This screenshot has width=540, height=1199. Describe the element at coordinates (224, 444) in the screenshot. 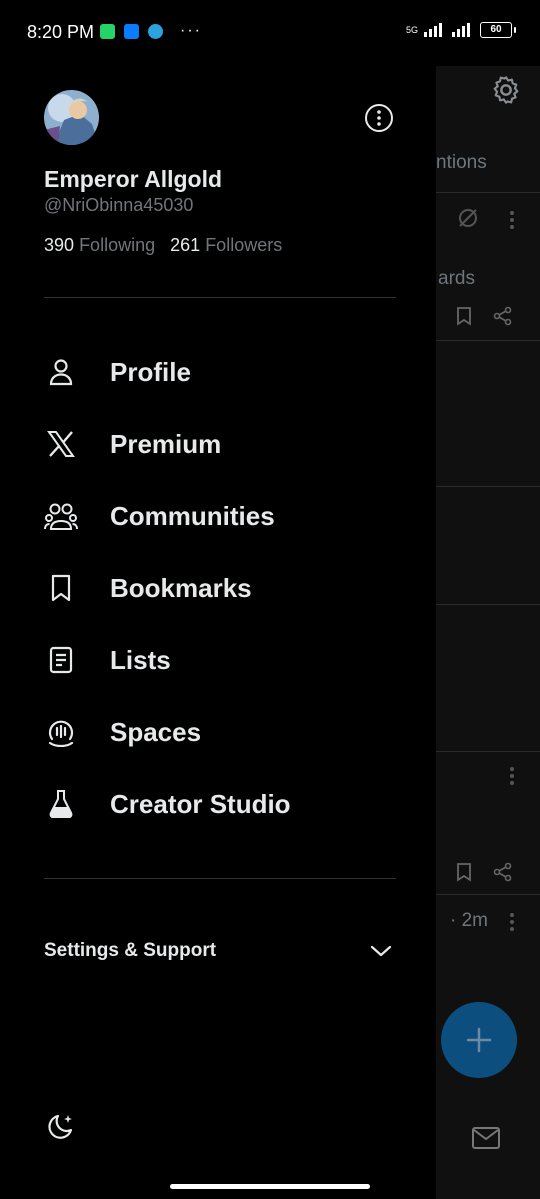

I see `menu-item-premium: Premium` at that location.